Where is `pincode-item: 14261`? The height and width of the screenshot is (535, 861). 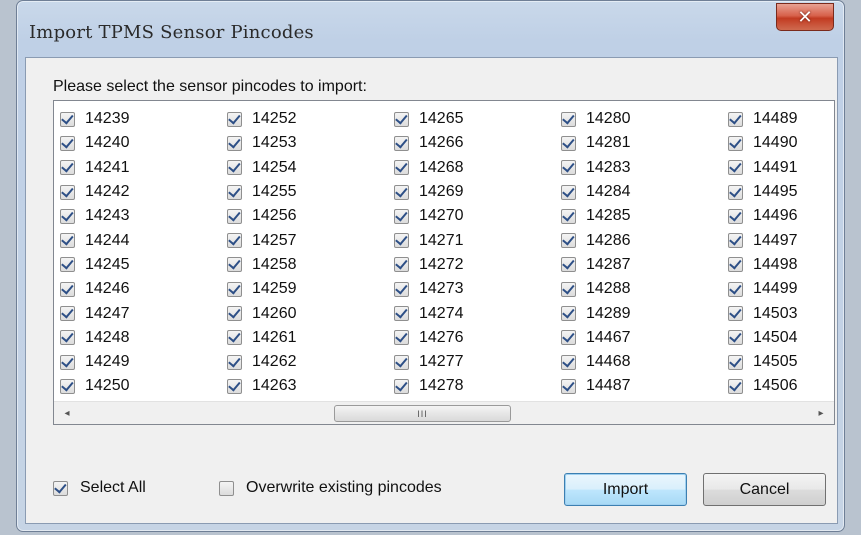
pincode-item: 14261 is located at coordinates (262, 338).